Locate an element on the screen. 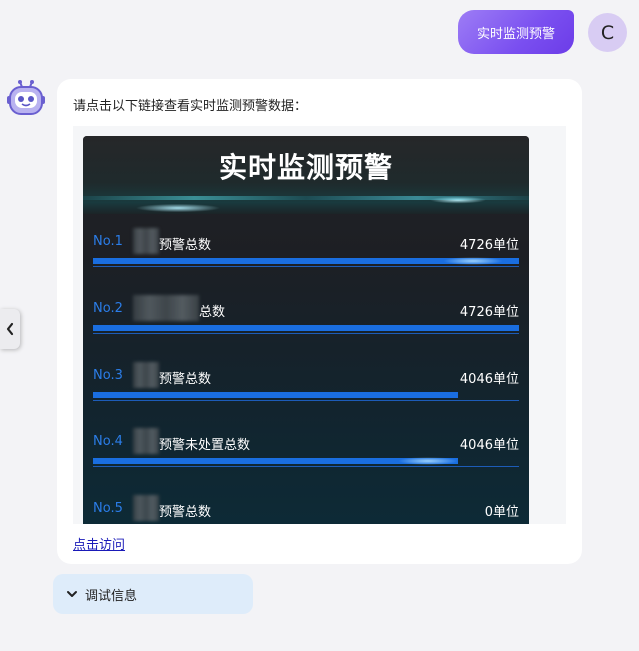 The height and width of the screenshot is (651, 639). user-avatar: C is located at coordinates (607, 32).